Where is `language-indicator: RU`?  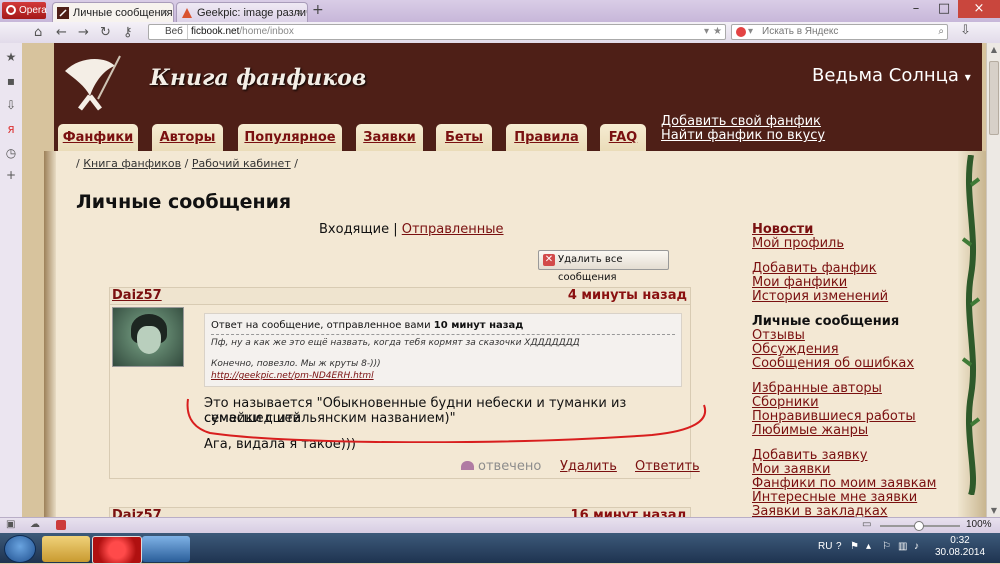 language-indicator: RU is located at coordinates (825, 546).